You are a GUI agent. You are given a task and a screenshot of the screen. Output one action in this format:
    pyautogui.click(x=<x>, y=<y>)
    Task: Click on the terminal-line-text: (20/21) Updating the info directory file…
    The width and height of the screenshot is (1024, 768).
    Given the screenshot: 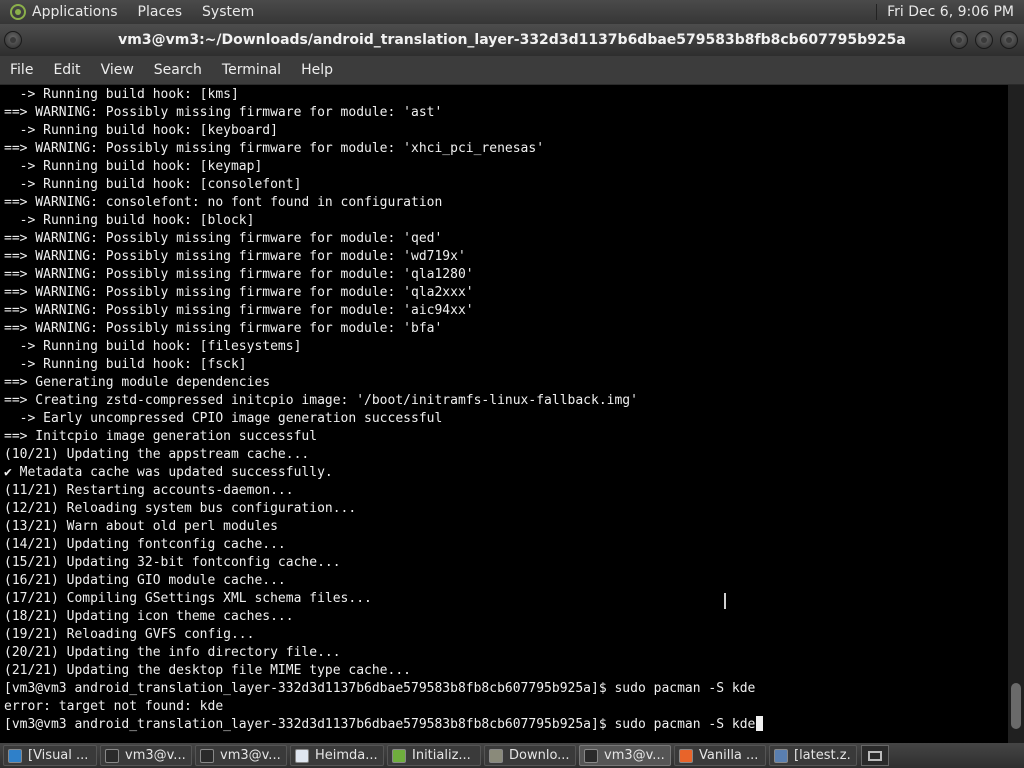 What is the action you would take?
    pyautogui.click(x=172, y=652)
    